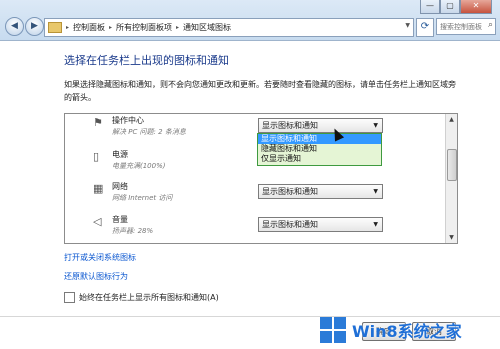 The width and height of the screenshot is (500, 349). I want to click on close-button: ✕, so click(476, 7).